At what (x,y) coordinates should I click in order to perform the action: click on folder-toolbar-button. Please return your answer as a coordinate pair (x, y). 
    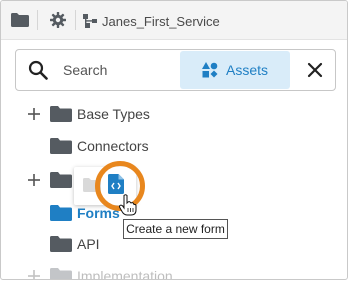
    Looking at the image, I should click on (20, 20).